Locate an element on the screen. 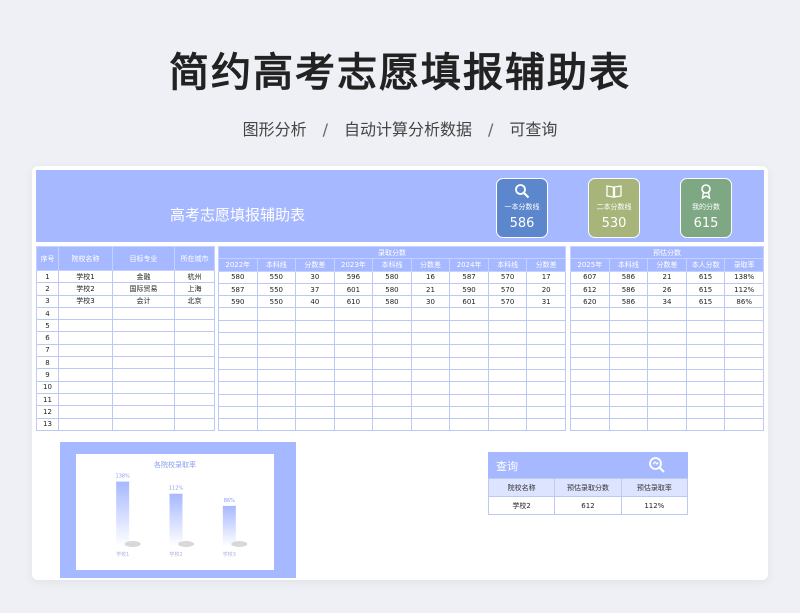  table-cell: 138% is located at coordinates (744, 277).